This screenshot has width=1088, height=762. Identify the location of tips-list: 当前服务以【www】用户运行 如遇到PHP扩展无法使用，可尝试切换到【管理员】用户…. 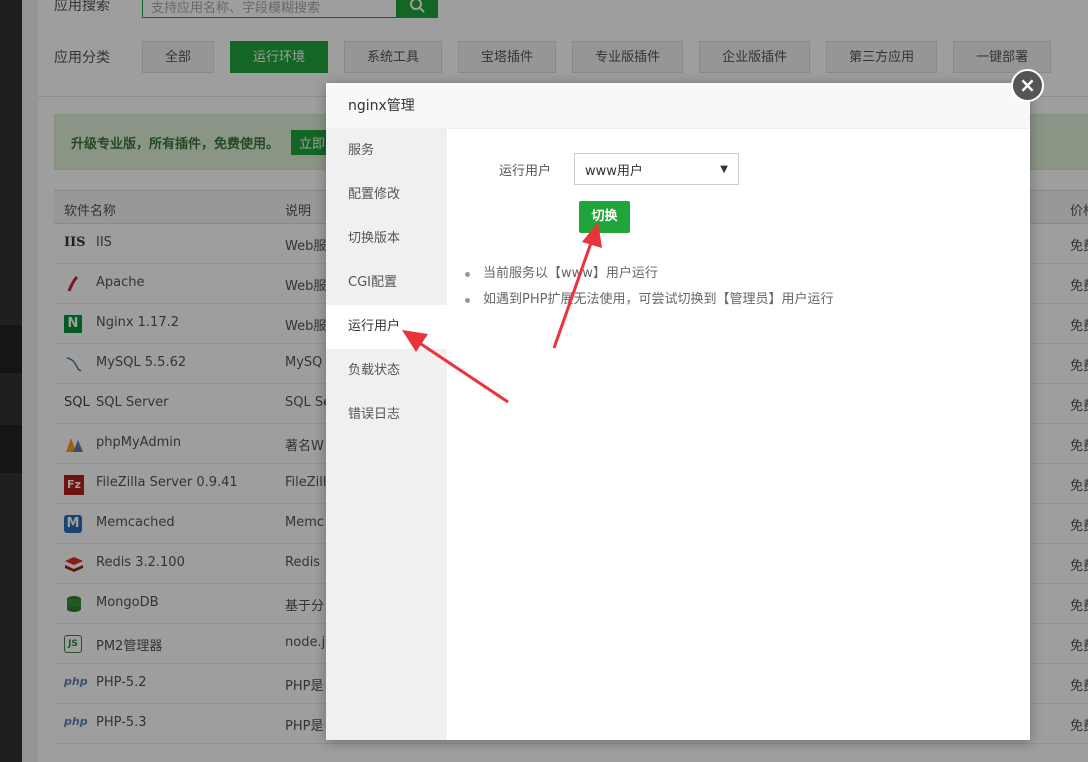
(649, 287).